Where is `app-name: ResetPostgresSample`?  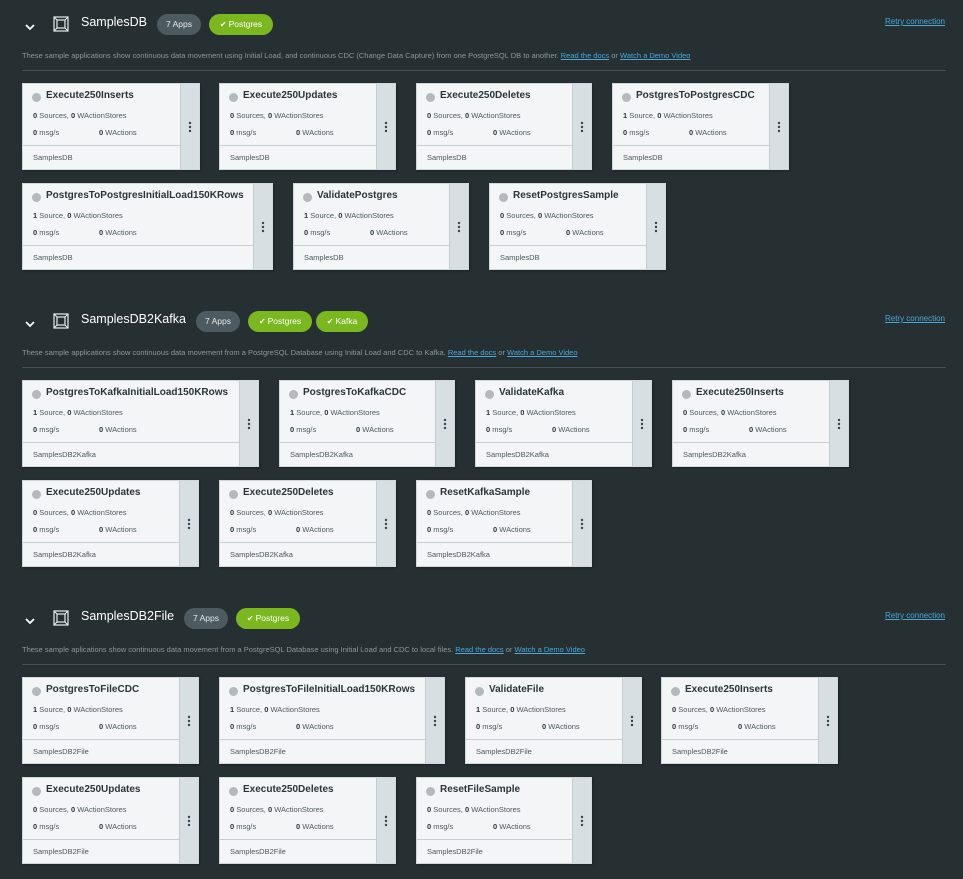
app-name: ResetPostgresSample is located at coordinates (566, 195).